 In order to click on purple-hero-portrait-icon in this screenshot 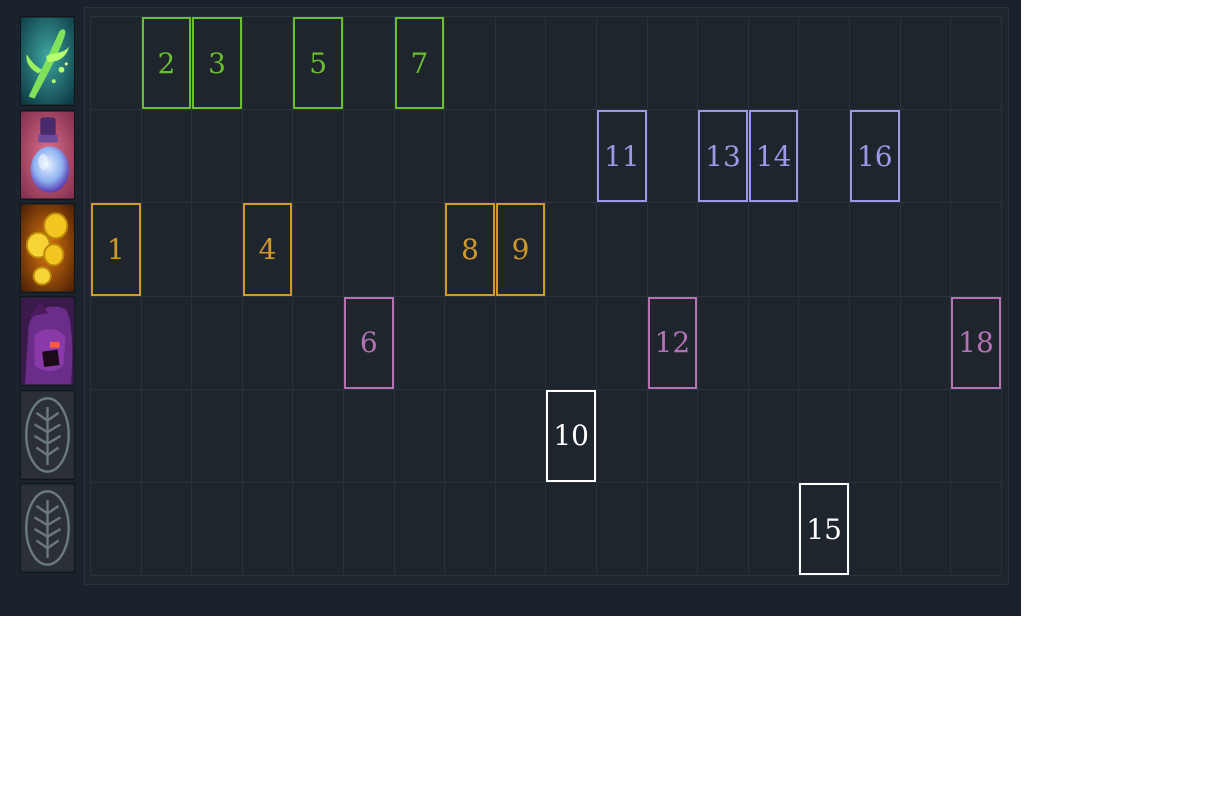, I will do `click(47, 341)`.